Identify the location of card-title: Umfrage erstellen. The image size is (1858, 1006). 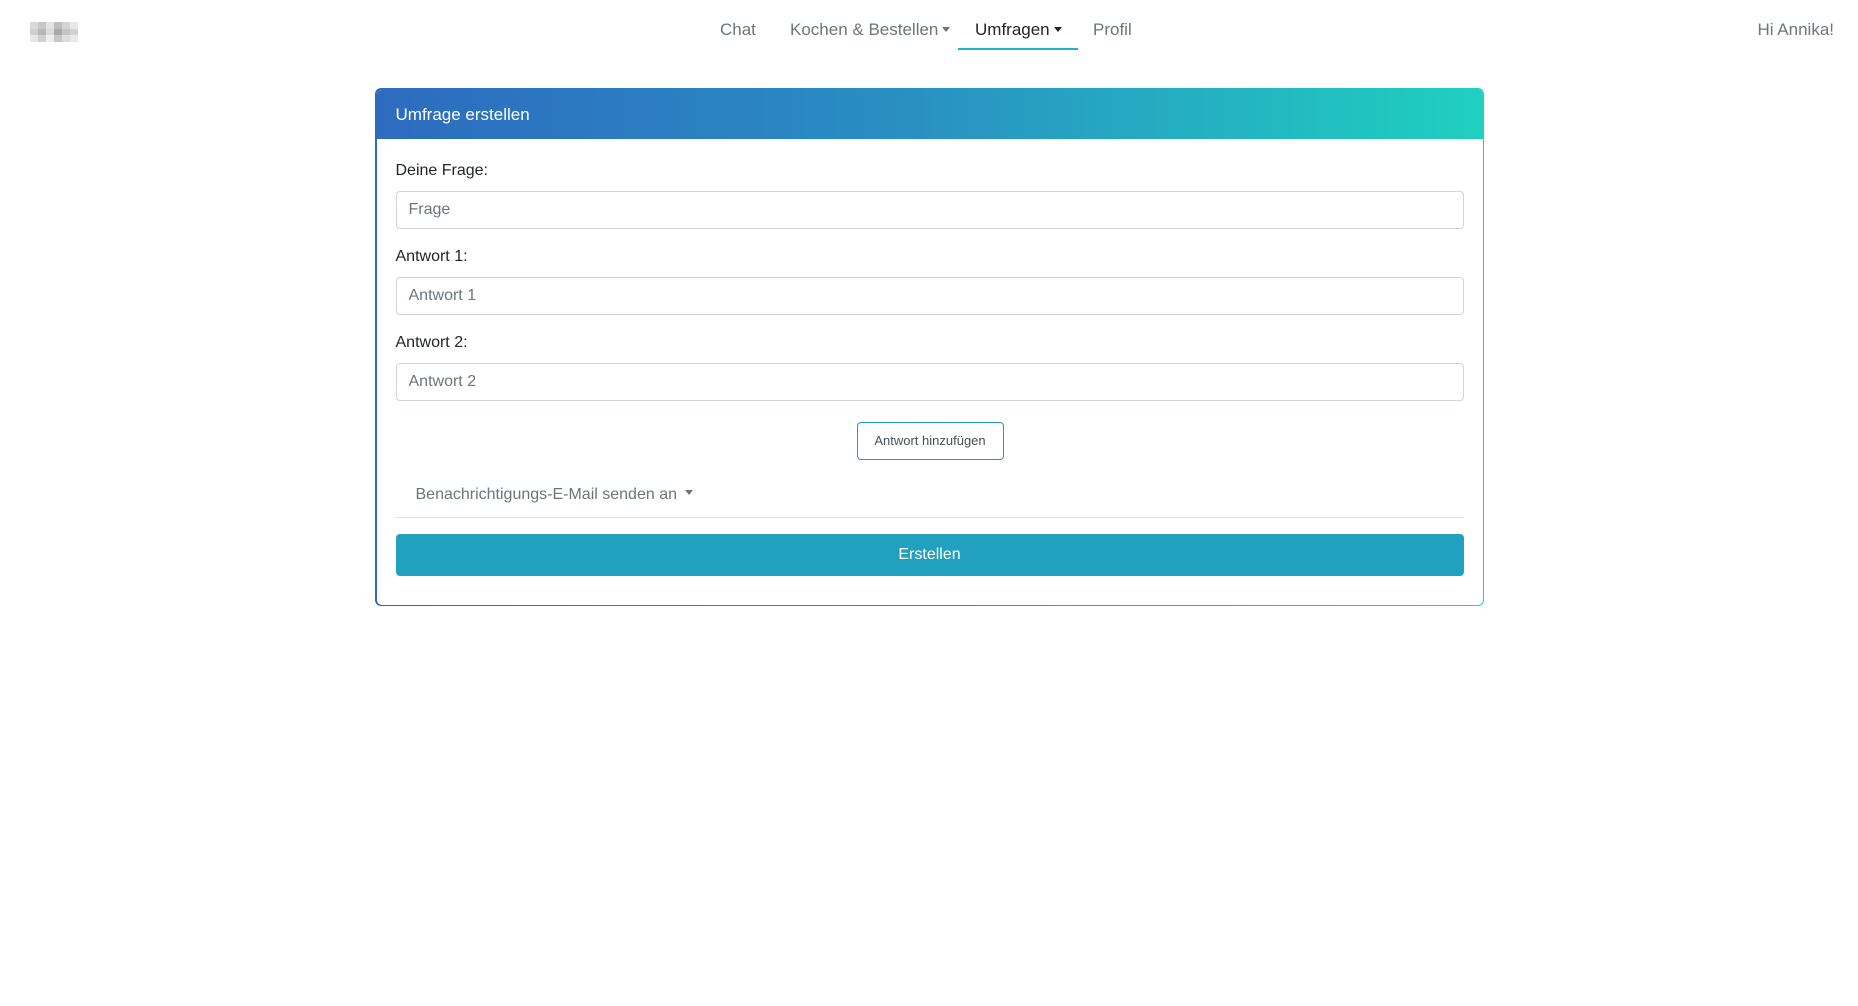
(462, 114).